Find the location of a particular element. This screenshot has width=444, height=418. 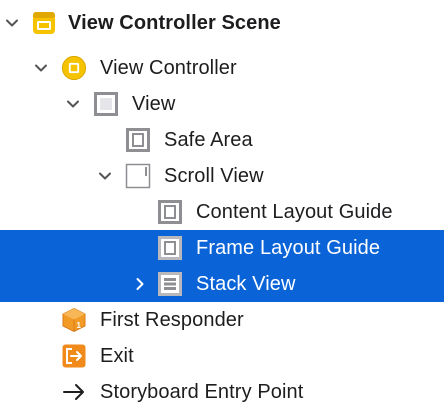

exit-label: Exit is located at coordinates (117, 356).